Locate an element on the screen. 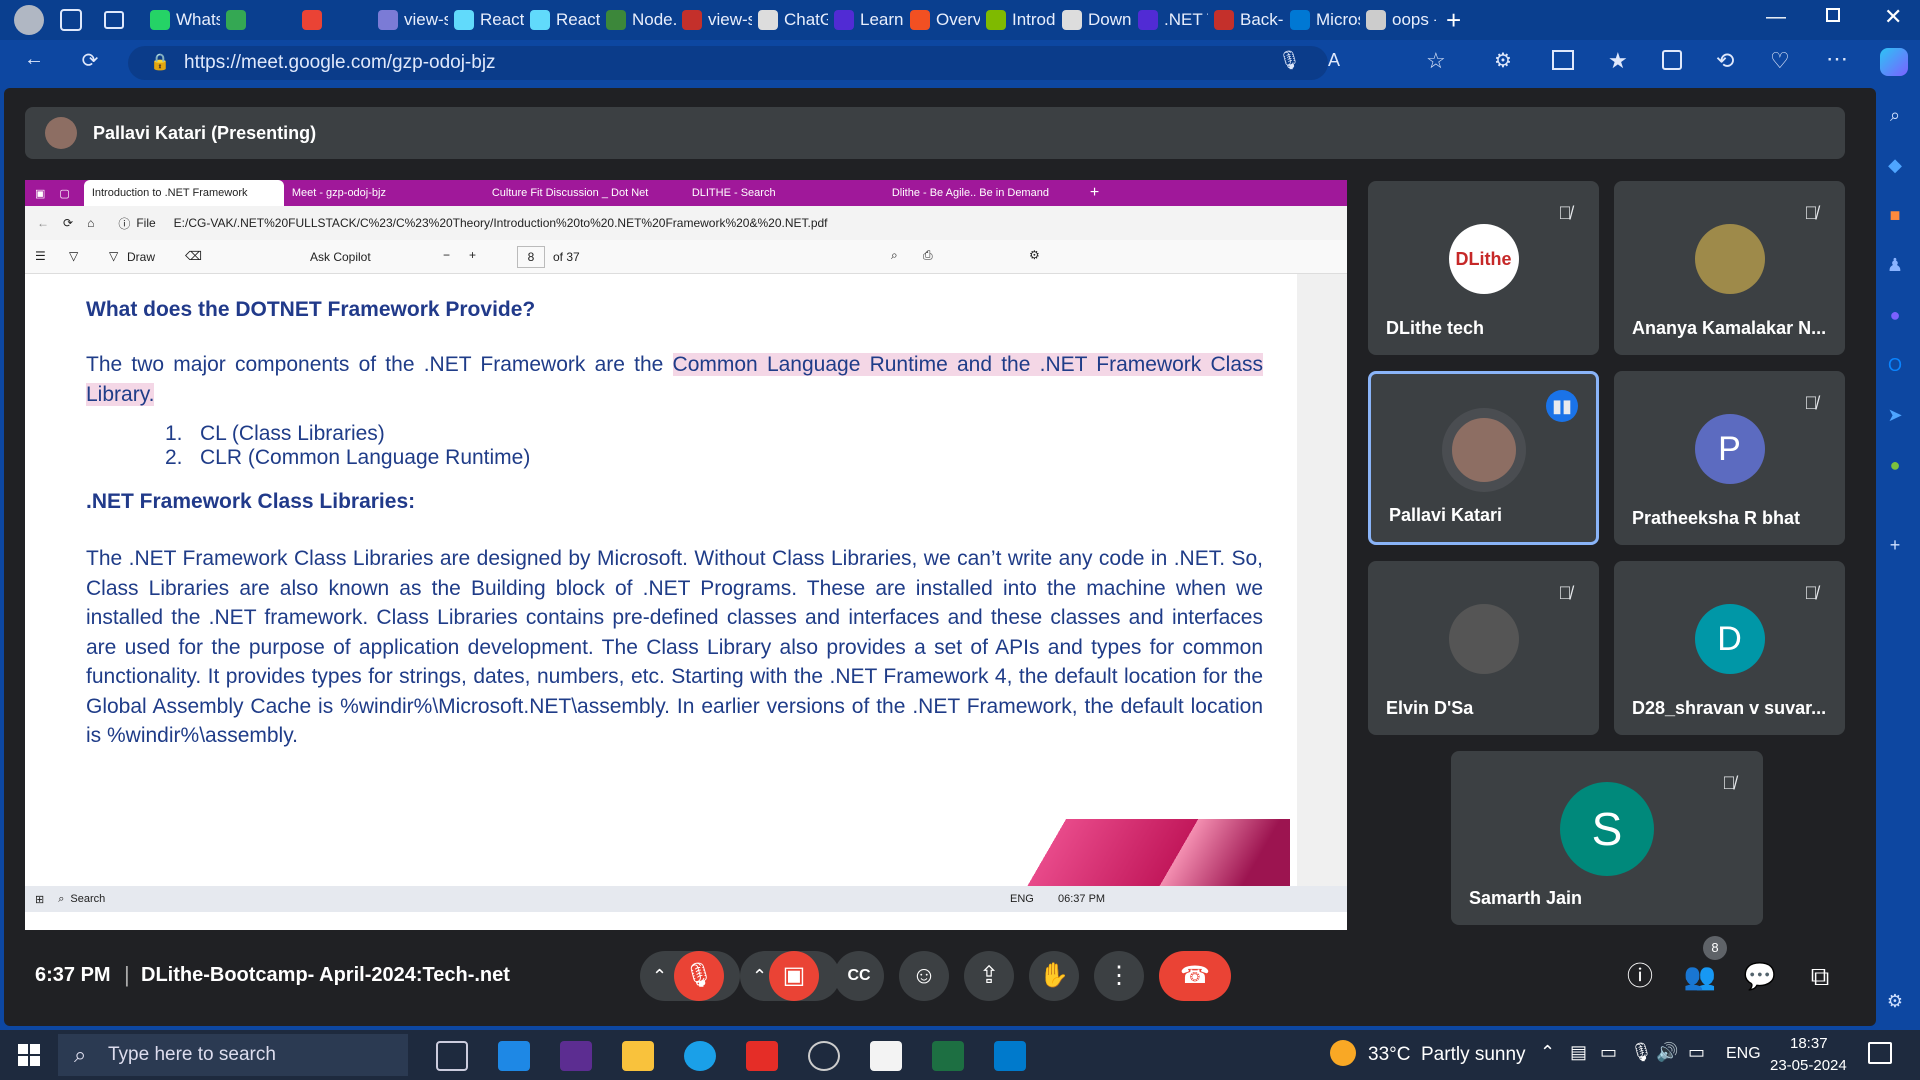  tab-actions-icon is located at coordinates (114, 20).